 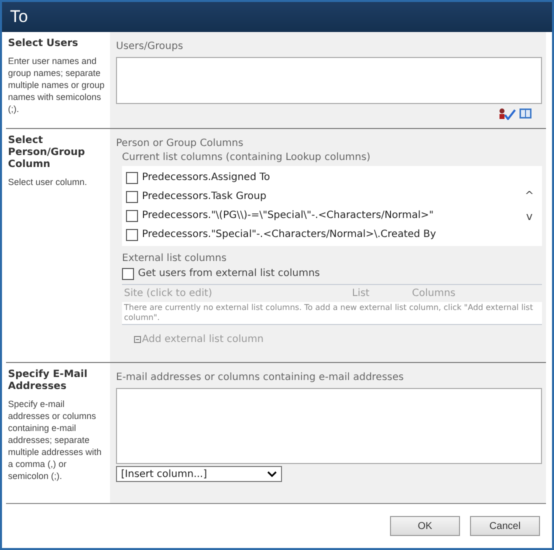 I want to click on field-label: E-mail addresses or columns containing e-mail addresses, so click(x=260, y=378).